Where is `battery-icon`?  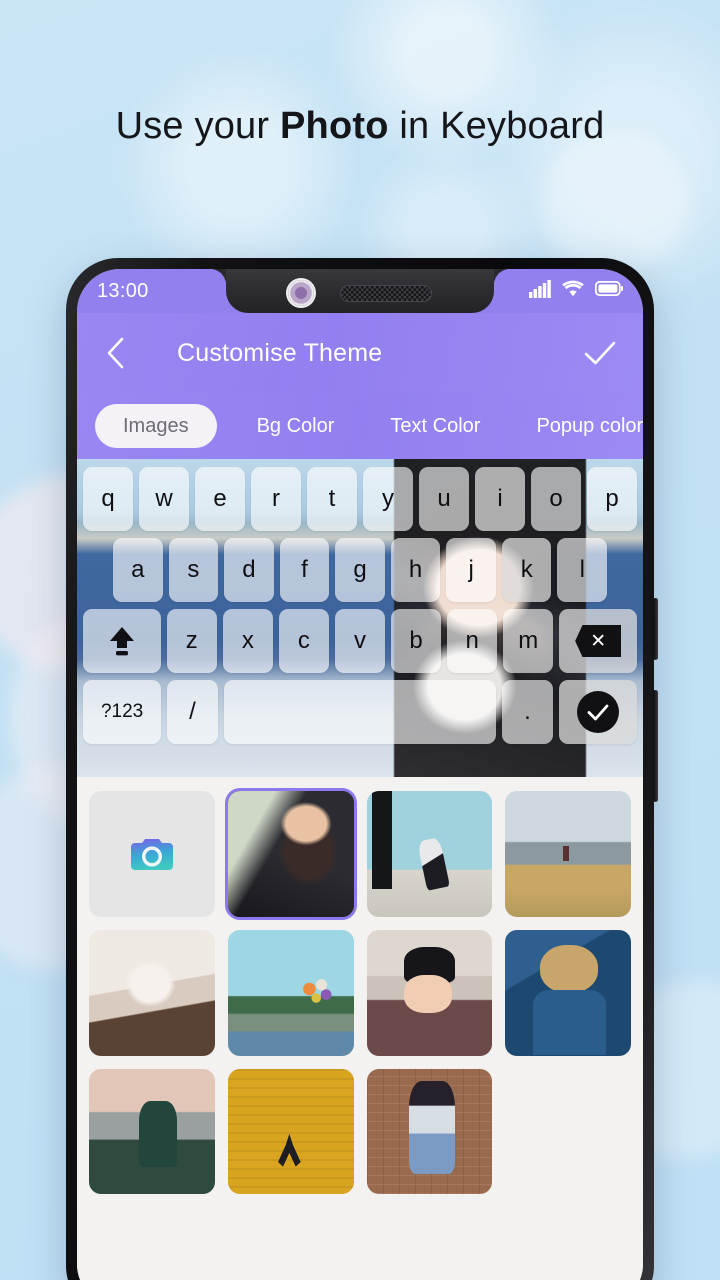
battery-icon is located at coordinates (608, 290).